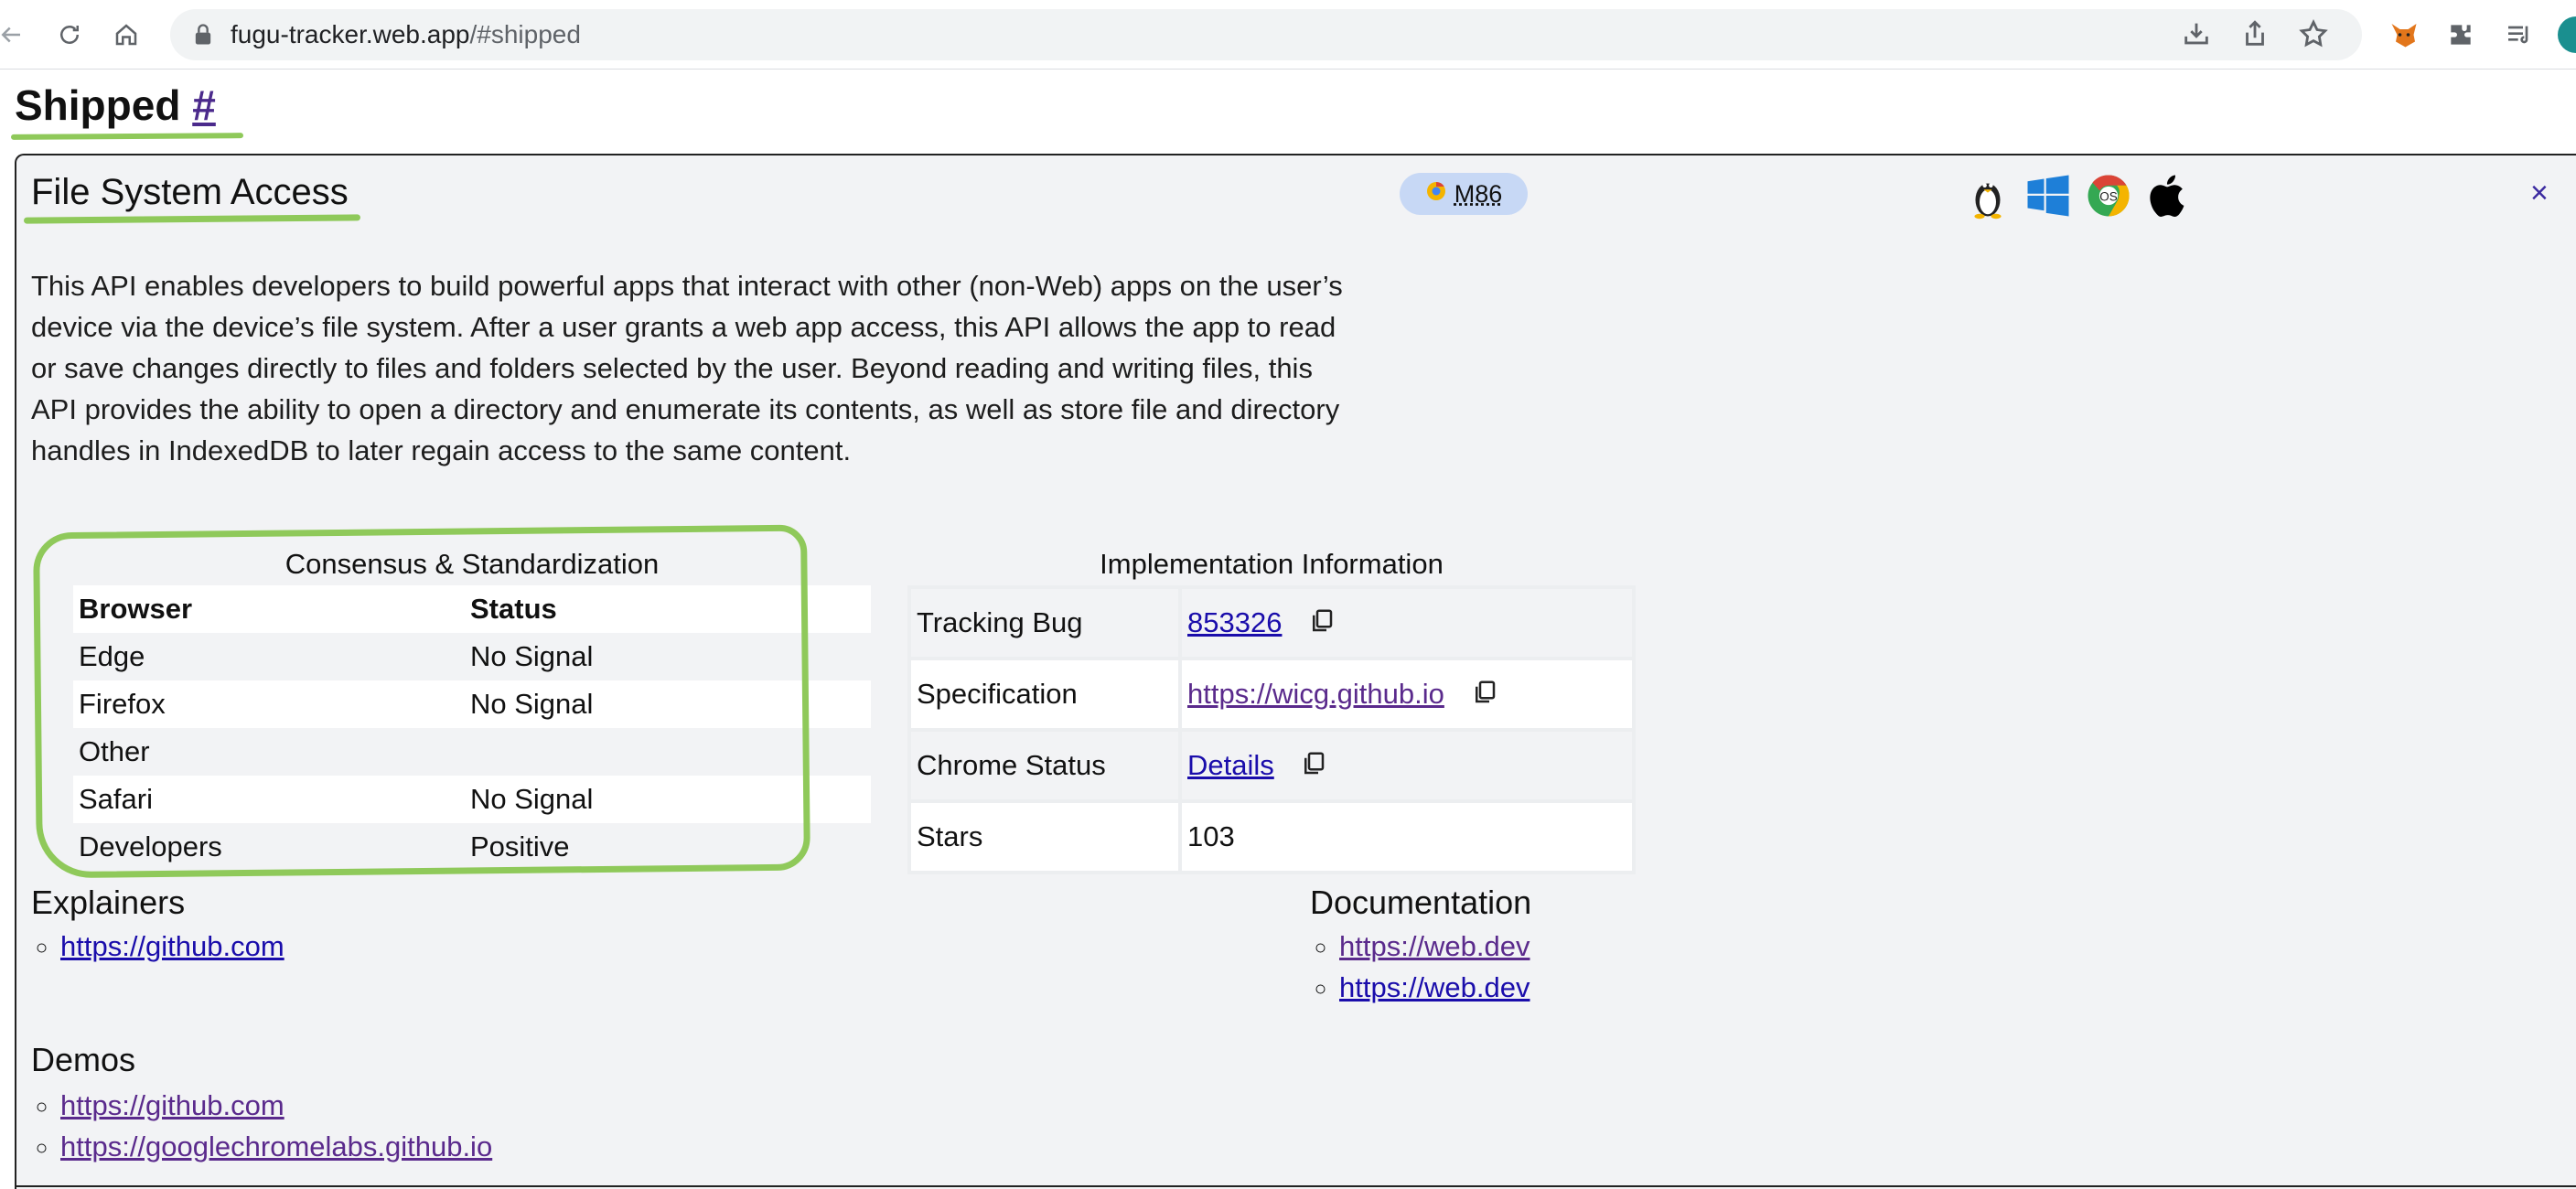 The height and width of the screenshot is (1189, 2576). What do you see at coordinates (190, 192) in the screenshot?
I see `feature-title: File System Access` at bounding box center [190, 192].